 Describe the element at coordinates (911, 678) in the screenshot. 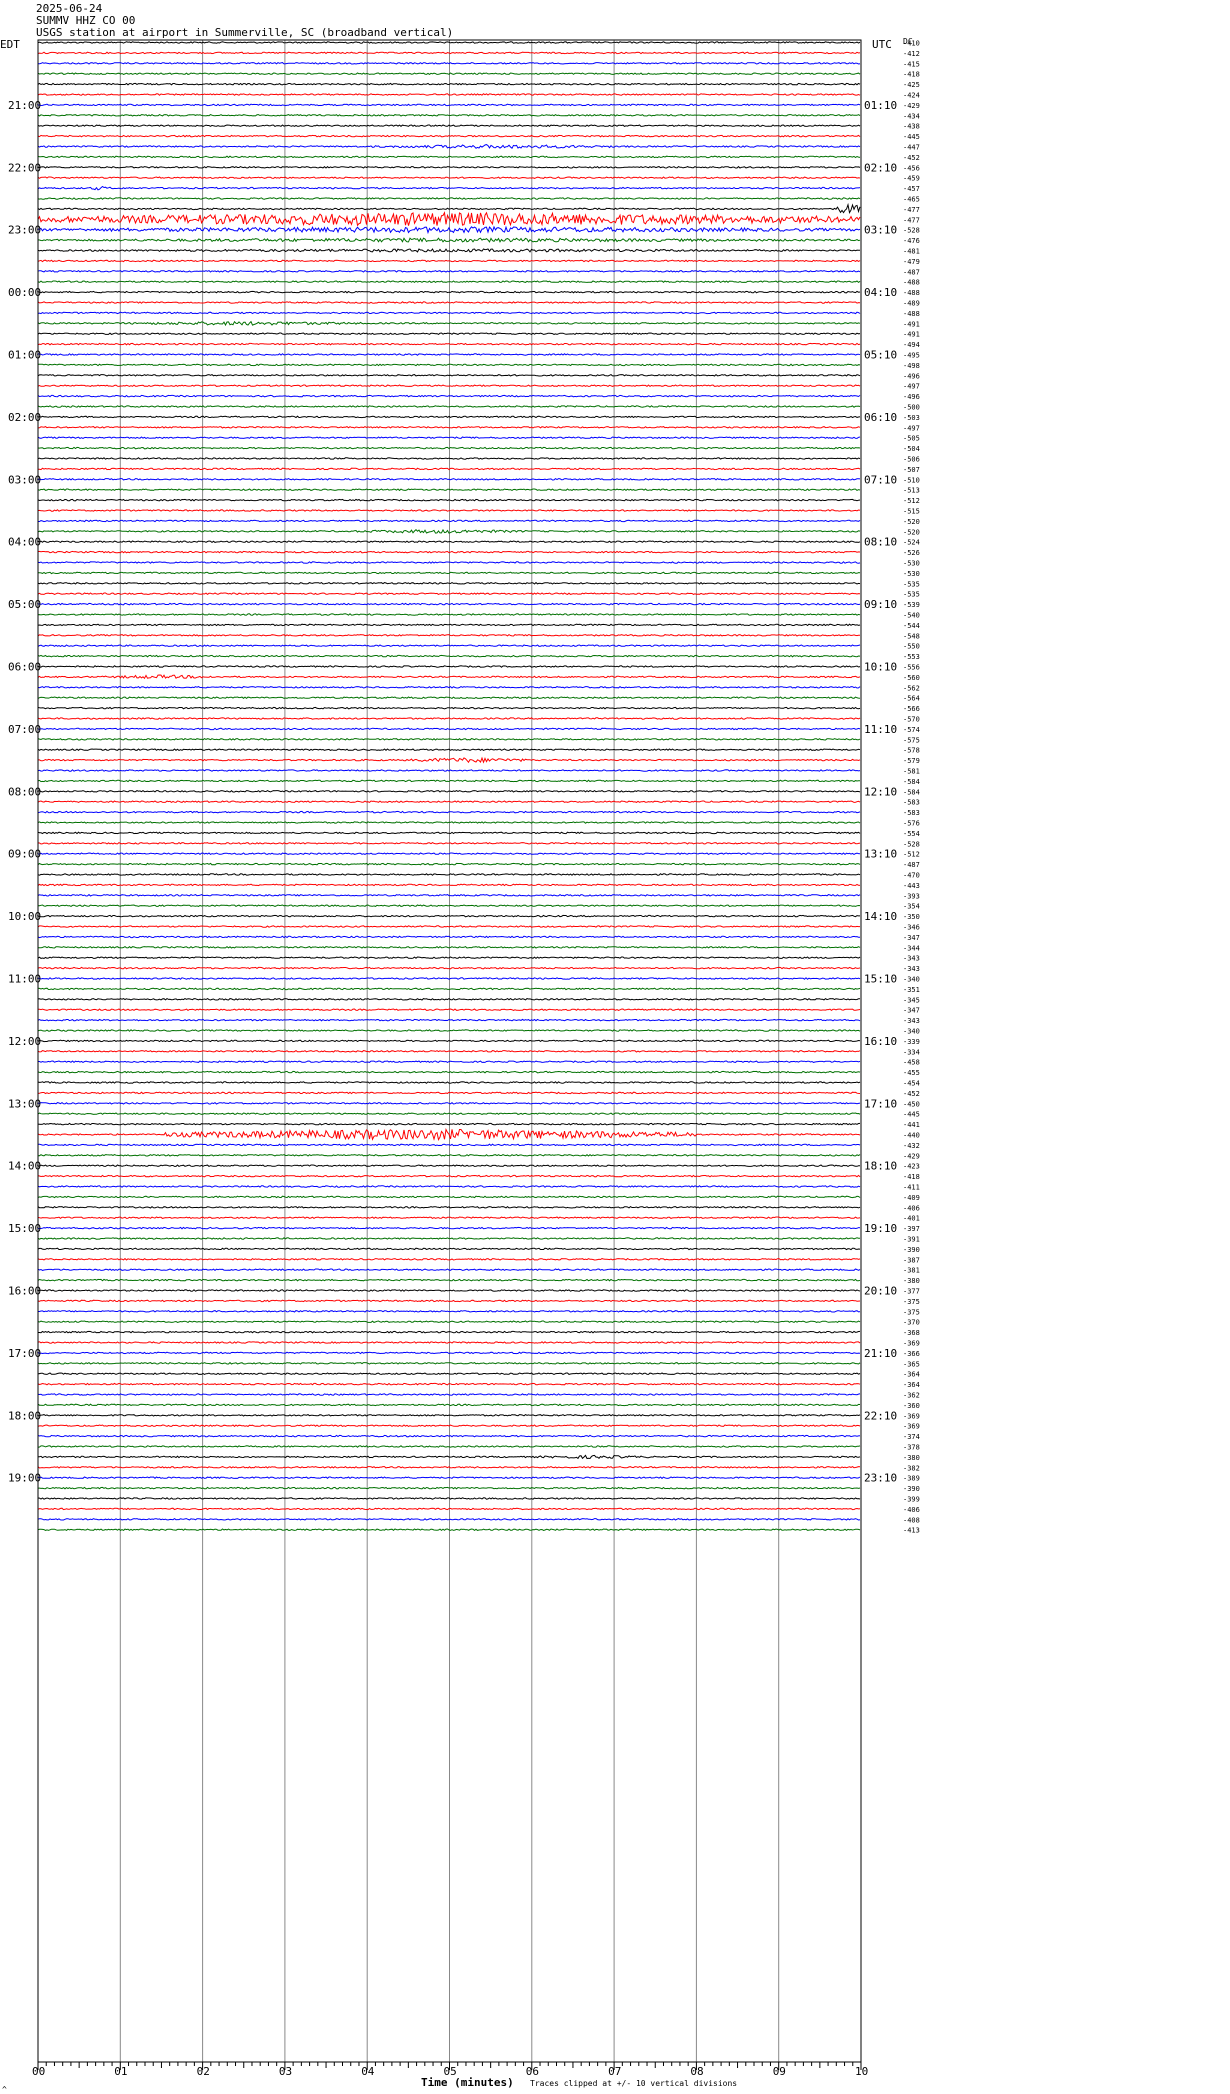

I see `dc-offset-label: -560` at that location.